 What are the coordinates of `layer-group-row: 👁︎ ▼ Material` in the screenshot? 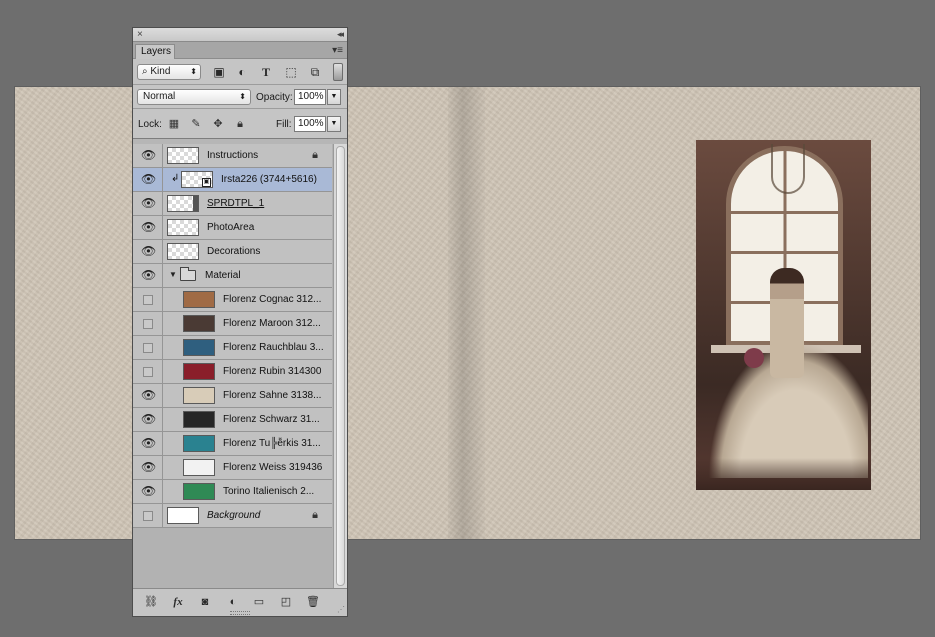 It's located at (232, 276).